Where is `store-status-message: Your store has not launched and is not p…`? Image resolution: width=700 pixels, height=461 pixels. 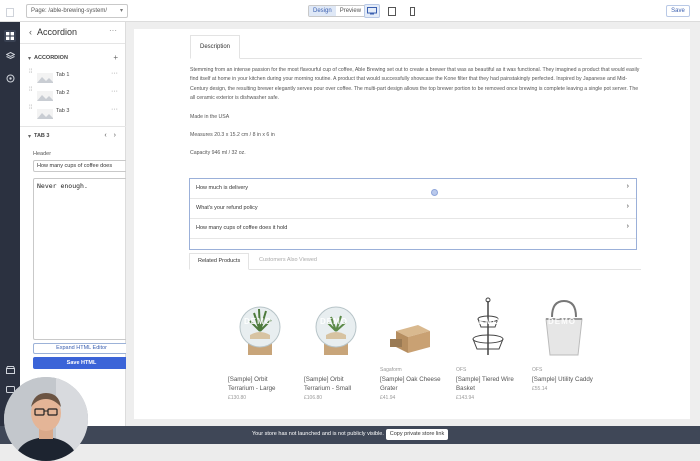 store-status-message: Your store has not launched and is not p… is located at coordinates (318, 434).